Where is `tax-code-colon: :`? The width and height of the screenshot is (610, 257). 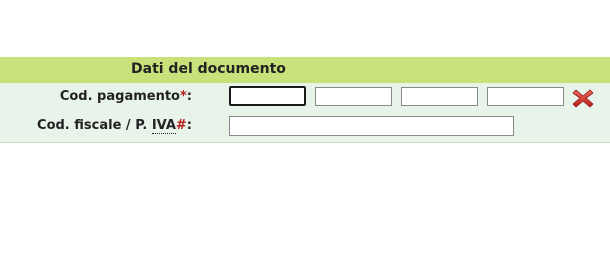
tax-code-colon: : is located at coordinates (189, 125).